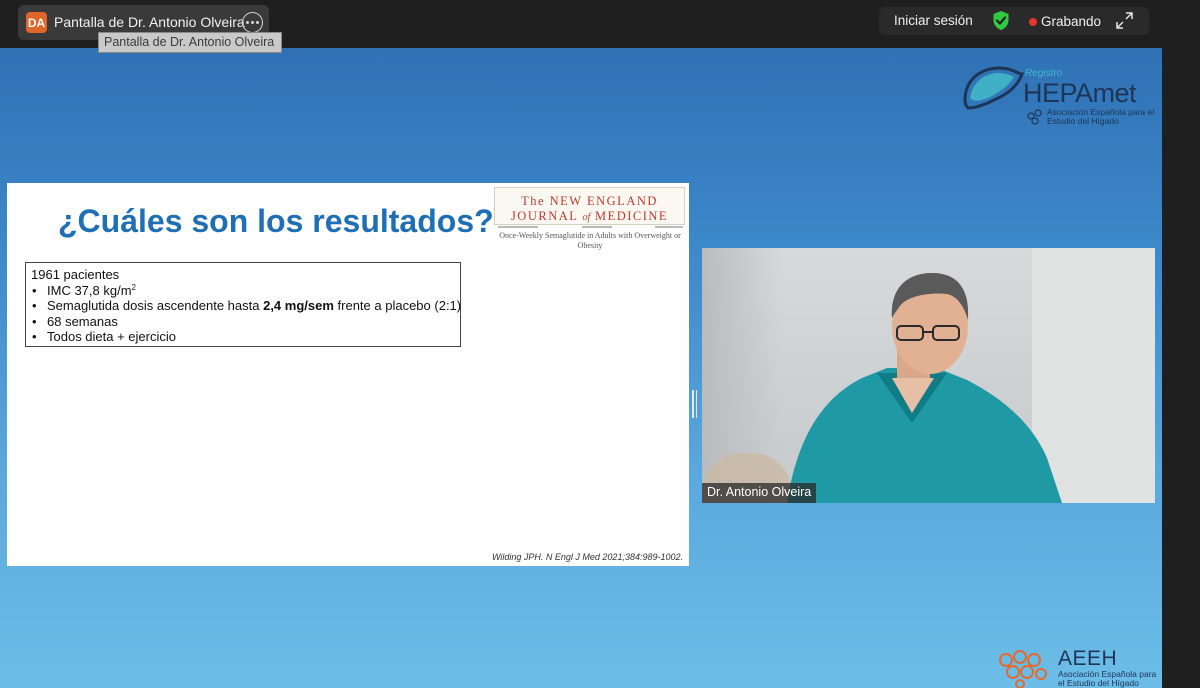 This screenshot has height=688, width=1200. What do you see at coordinates (243, 291) in the screenshot?
I see `list-item: IMC 37,8 kg/m2` at bounding box center [243, 291].